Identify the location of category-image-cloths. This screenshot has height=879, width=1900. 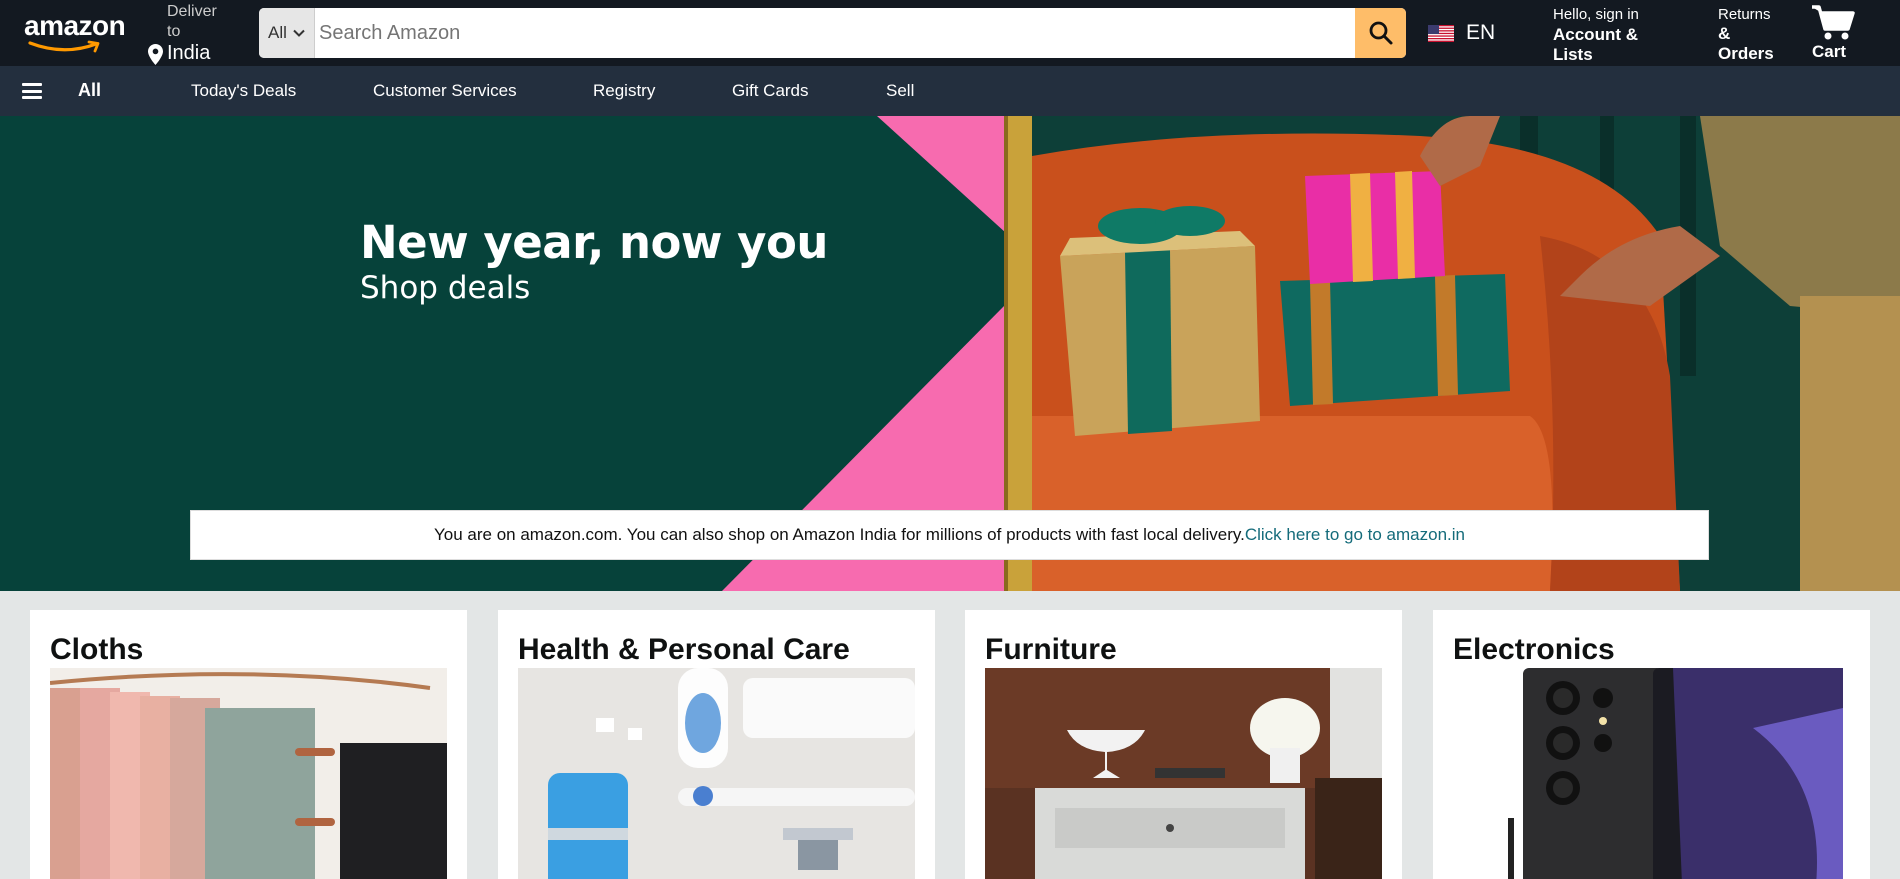
(248, 773).